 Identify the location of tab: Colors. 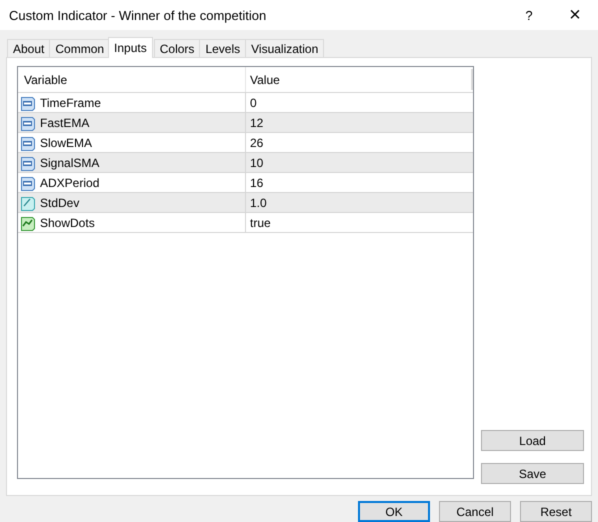
(177, 48).